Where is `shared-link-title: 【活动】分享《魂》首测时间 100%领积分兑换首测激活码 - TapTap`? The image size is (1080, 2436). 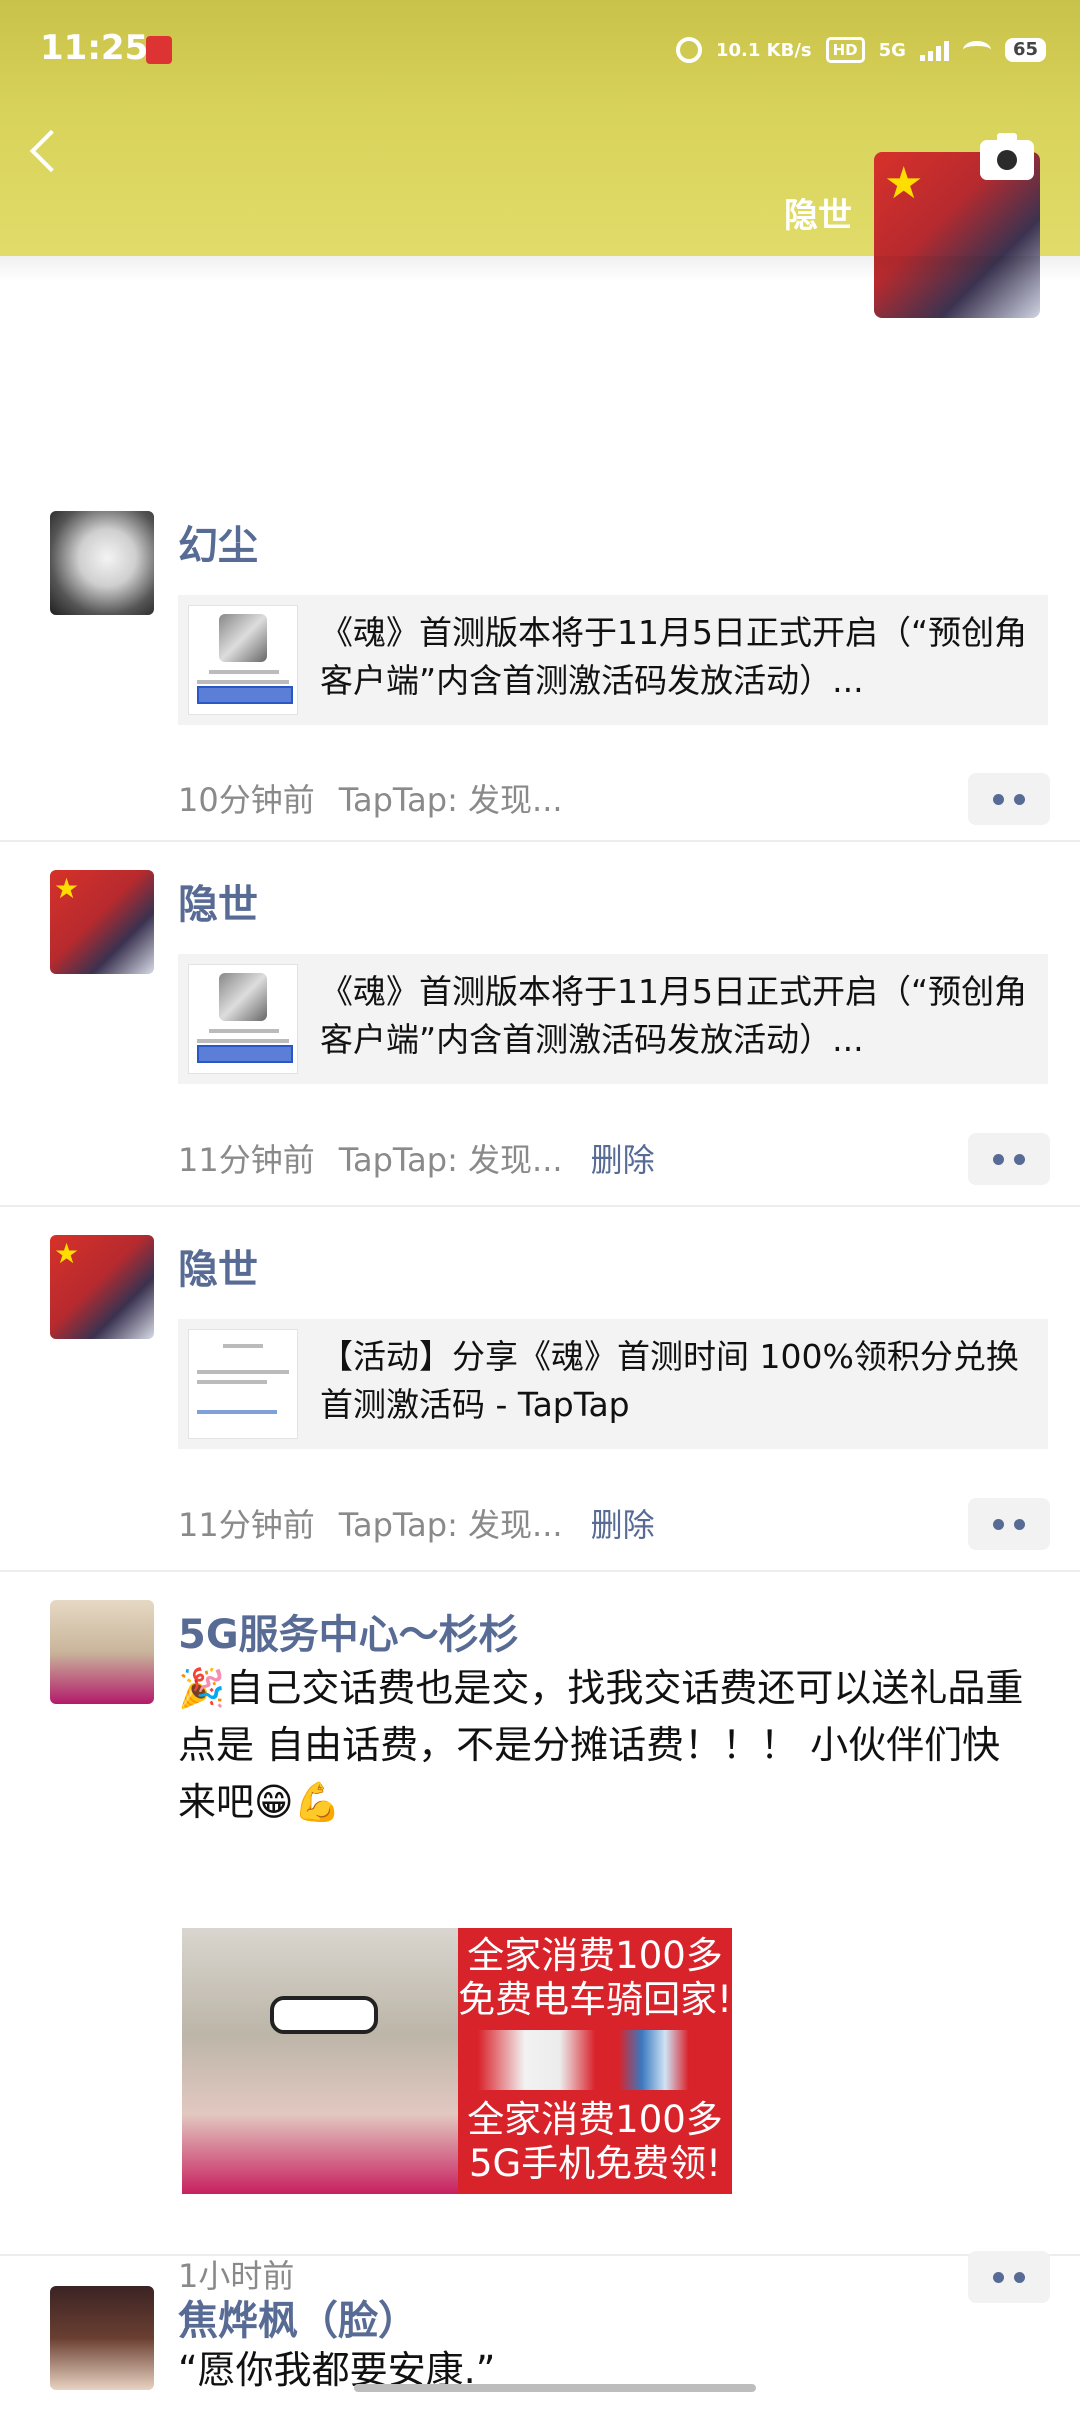 shared-link-title: 【活动】分享《魂》首测时间 100%领积分兑换首测激活码 - TapTap is located at coordinates (669, 1380).